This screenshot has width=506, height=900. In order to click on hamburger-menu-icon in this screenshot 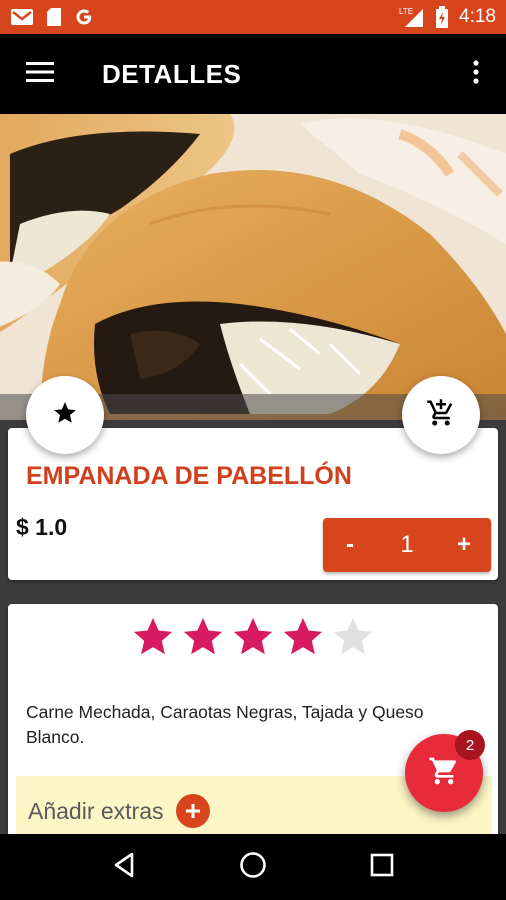, I will do `click(40, 74)`.